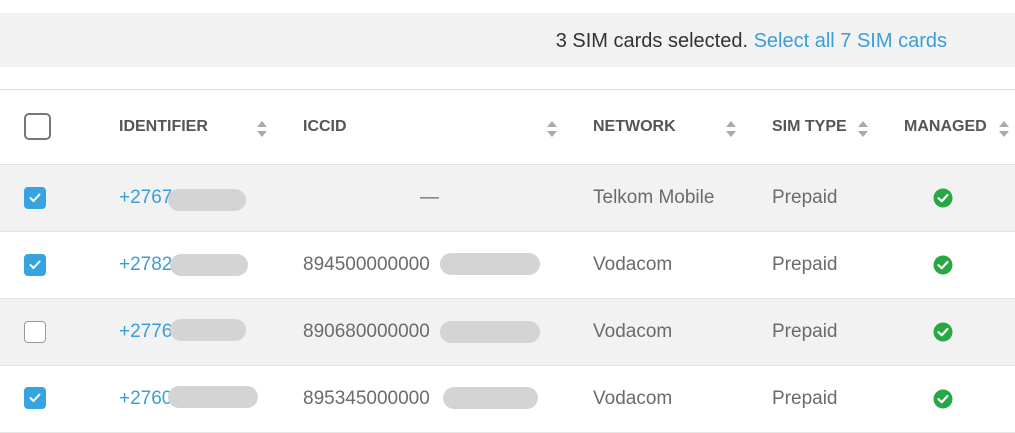 The height and width of the screenshot is (433, 1015). I want to click on column-header-managed: MANAGED, so click(945, 127).